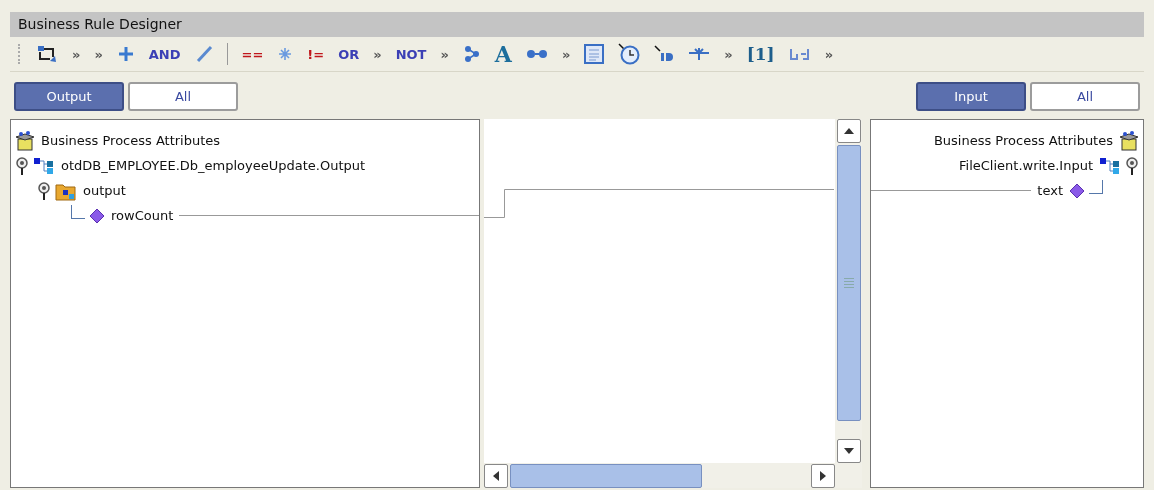 The image size is (1154, 490). I want to click on scroll-left-button, so click(496, 475).